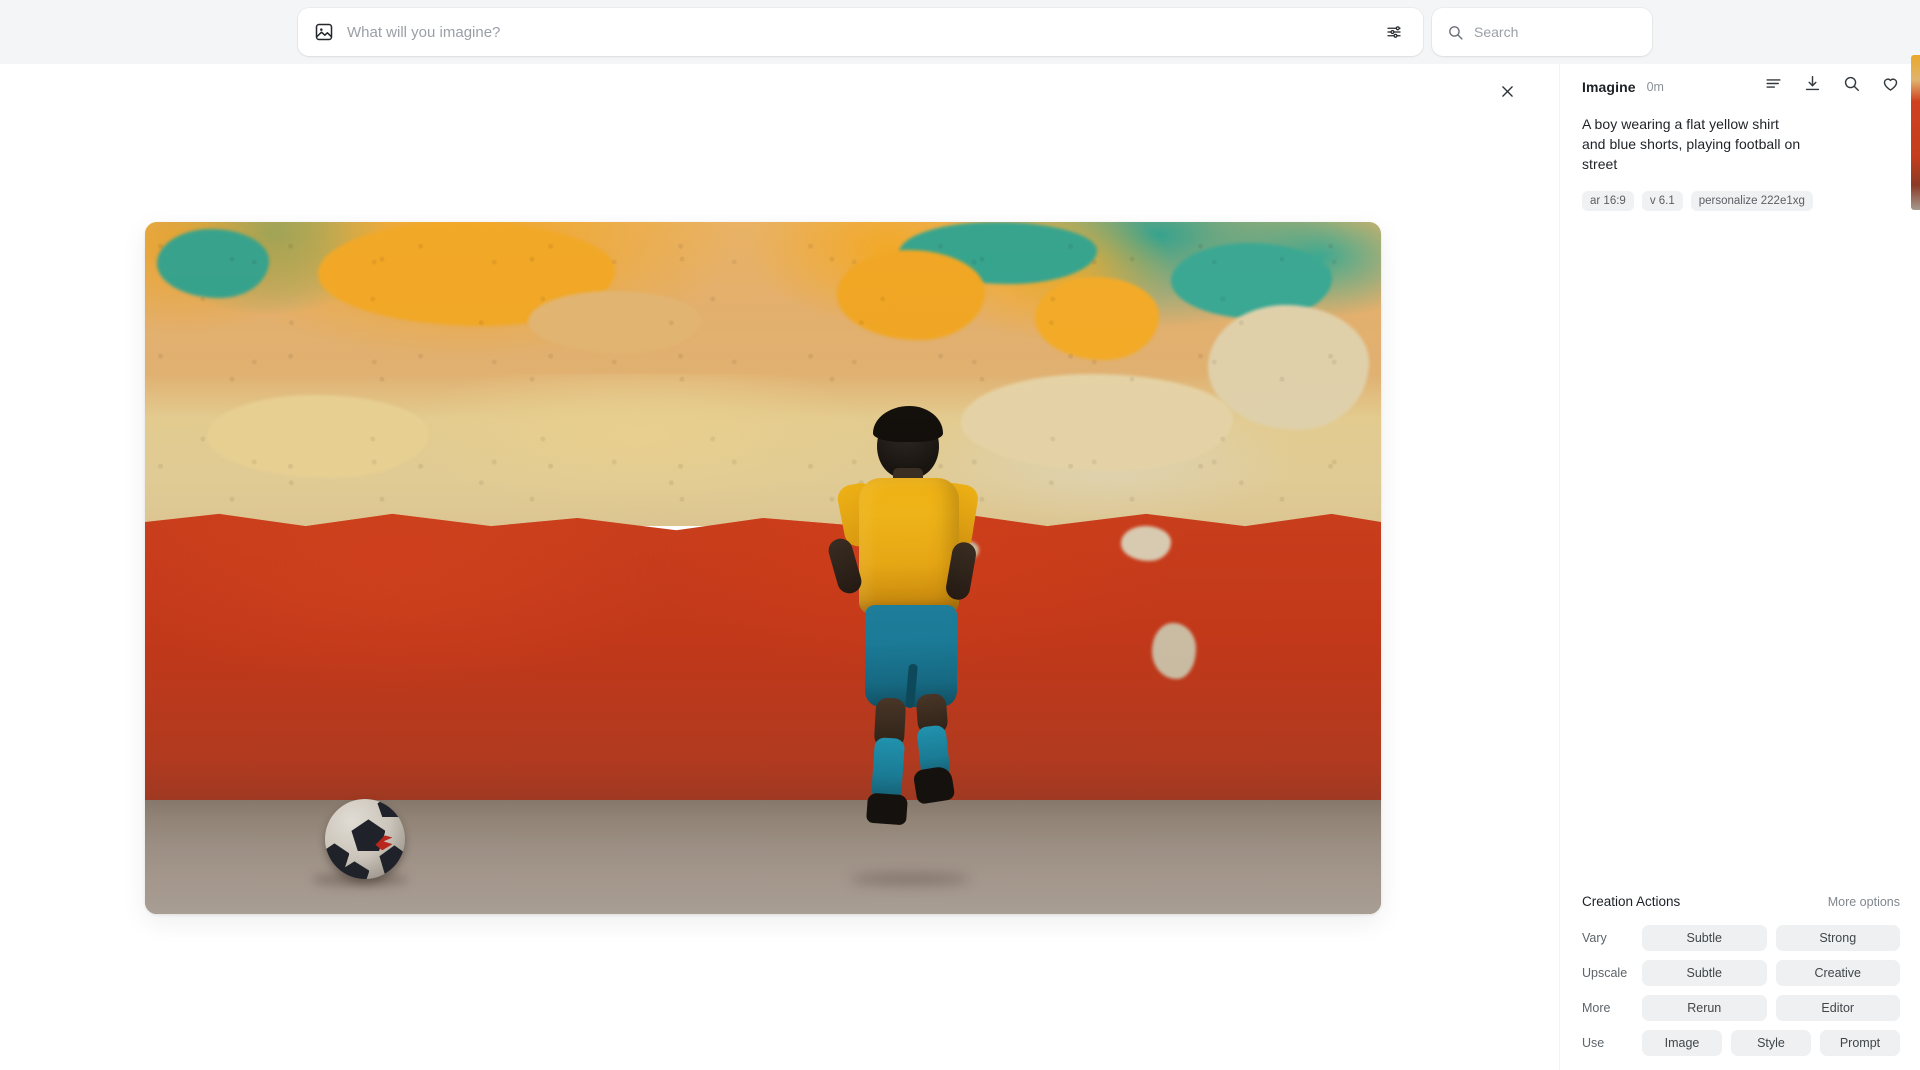 This screenshot has height=1070, width=1920. I want to click on panel-age: 0m, so click(1655, 87).